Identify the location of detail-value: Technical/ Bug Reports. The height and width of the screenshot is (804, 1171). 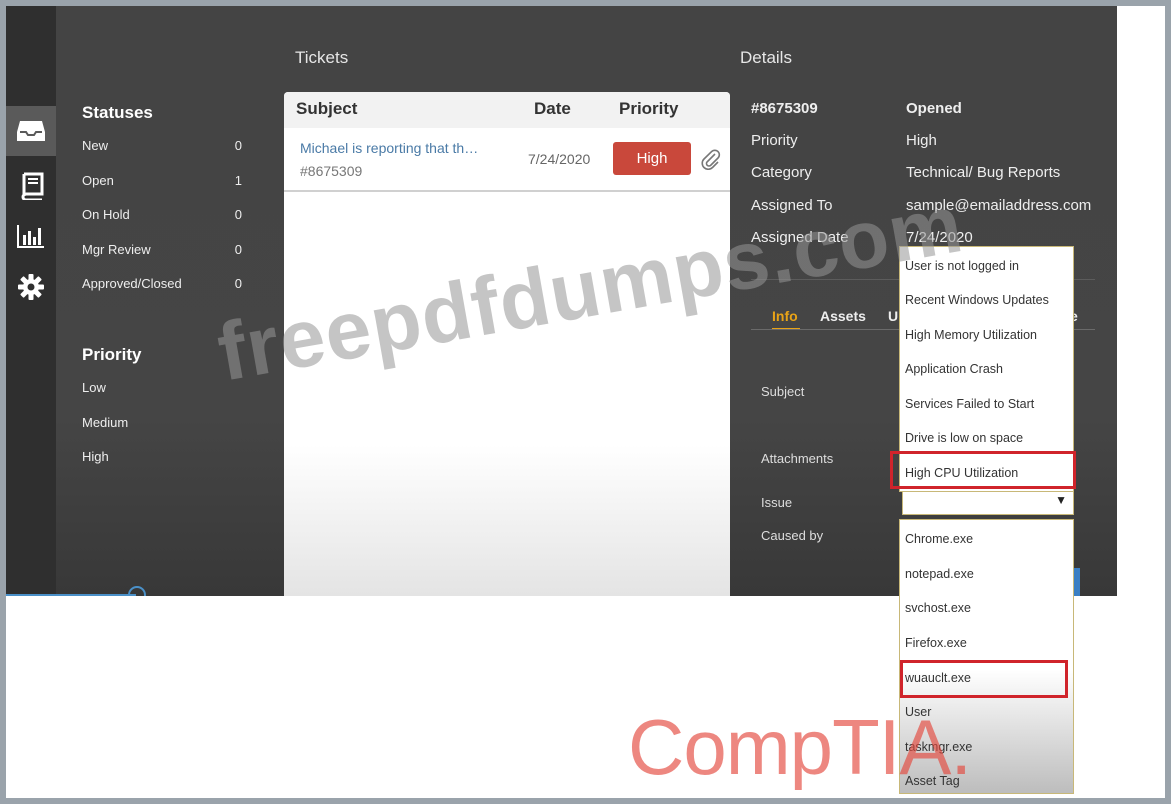
(983, 172).